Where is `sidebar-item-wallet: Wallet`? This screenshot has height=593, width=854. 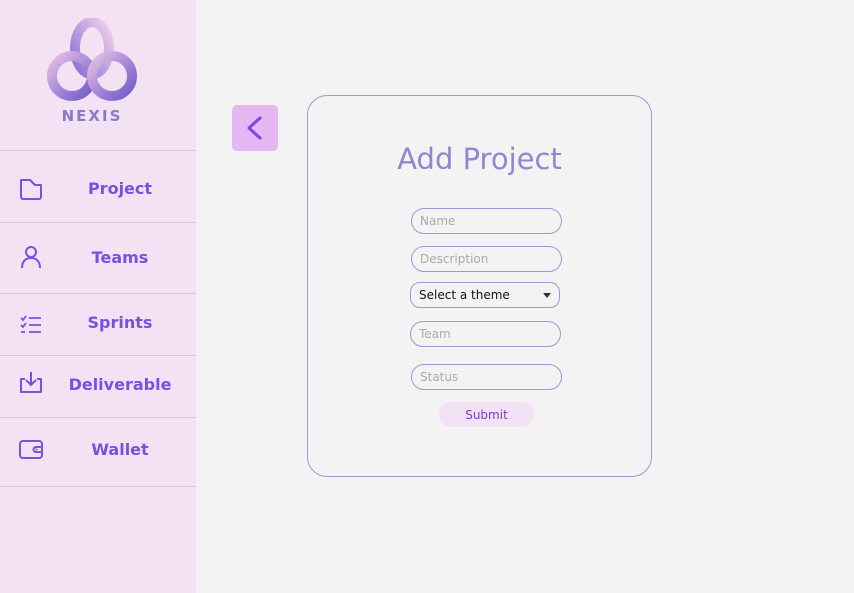
sidebar-item-wallet: Wallet is located at coordinates (98, 452).